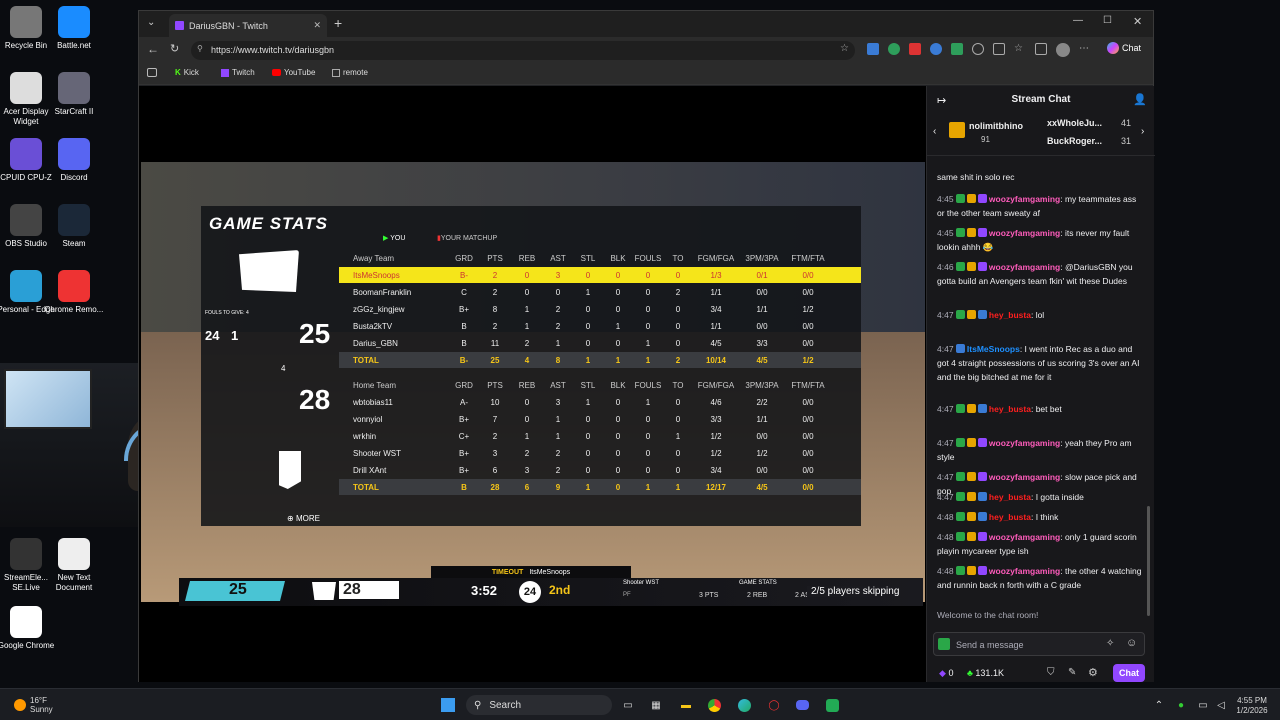  I want to click on desktop-icon: Steam, so click(74, 226).